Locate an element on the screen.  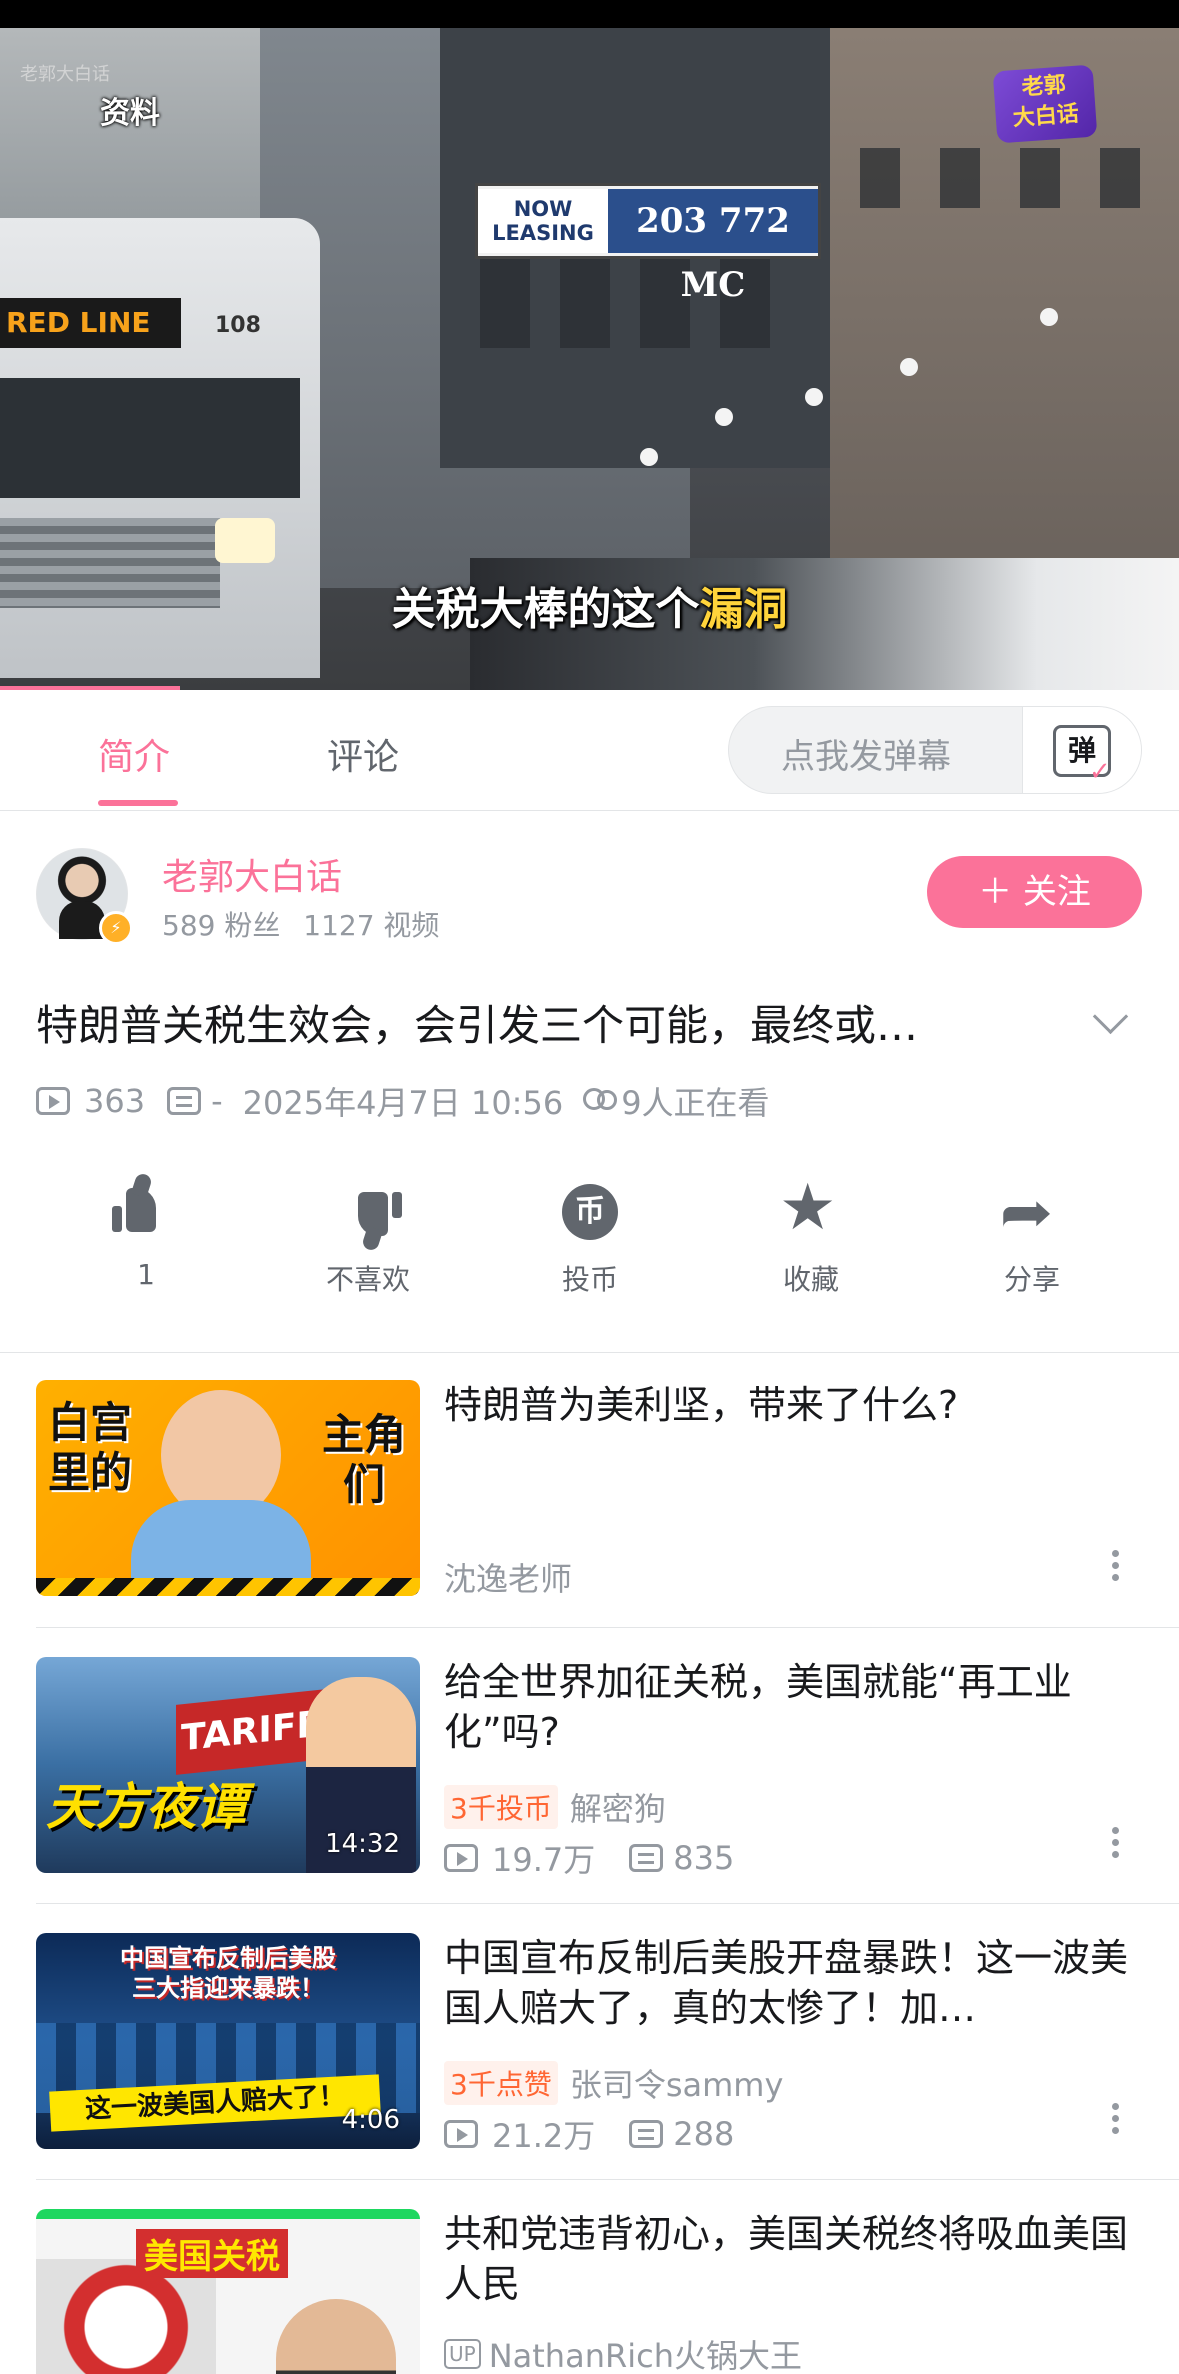
bus-number: 108 is located at coordinates (238, 325).